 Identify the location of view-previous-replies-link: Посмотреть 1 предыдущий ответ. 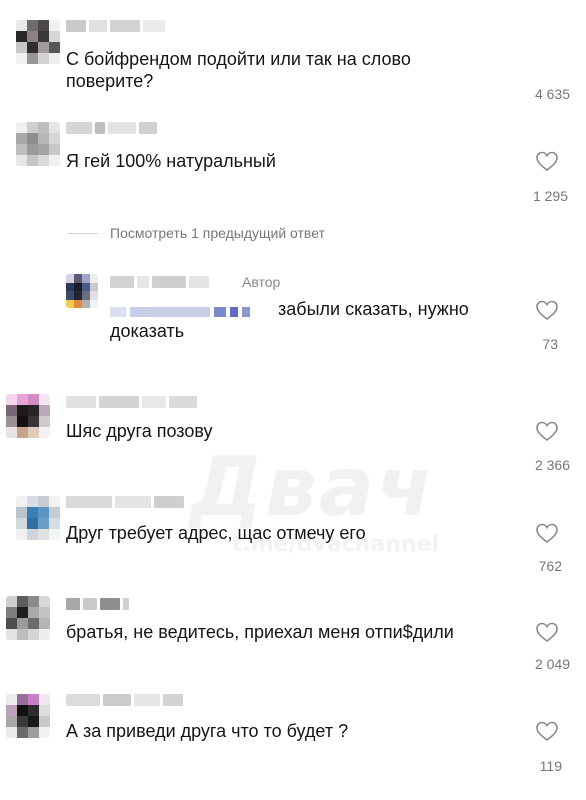
(217, 233).